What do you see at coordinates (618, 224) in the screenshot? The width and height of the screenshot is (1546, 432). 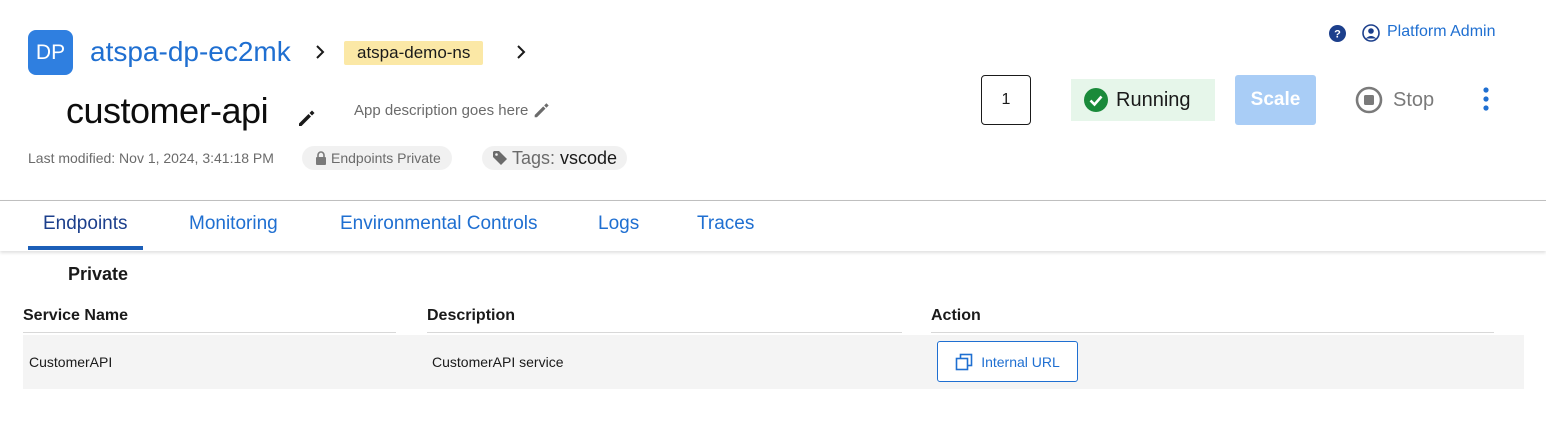 I see `tab-logs: Logs` at bounding box center [618, 224].